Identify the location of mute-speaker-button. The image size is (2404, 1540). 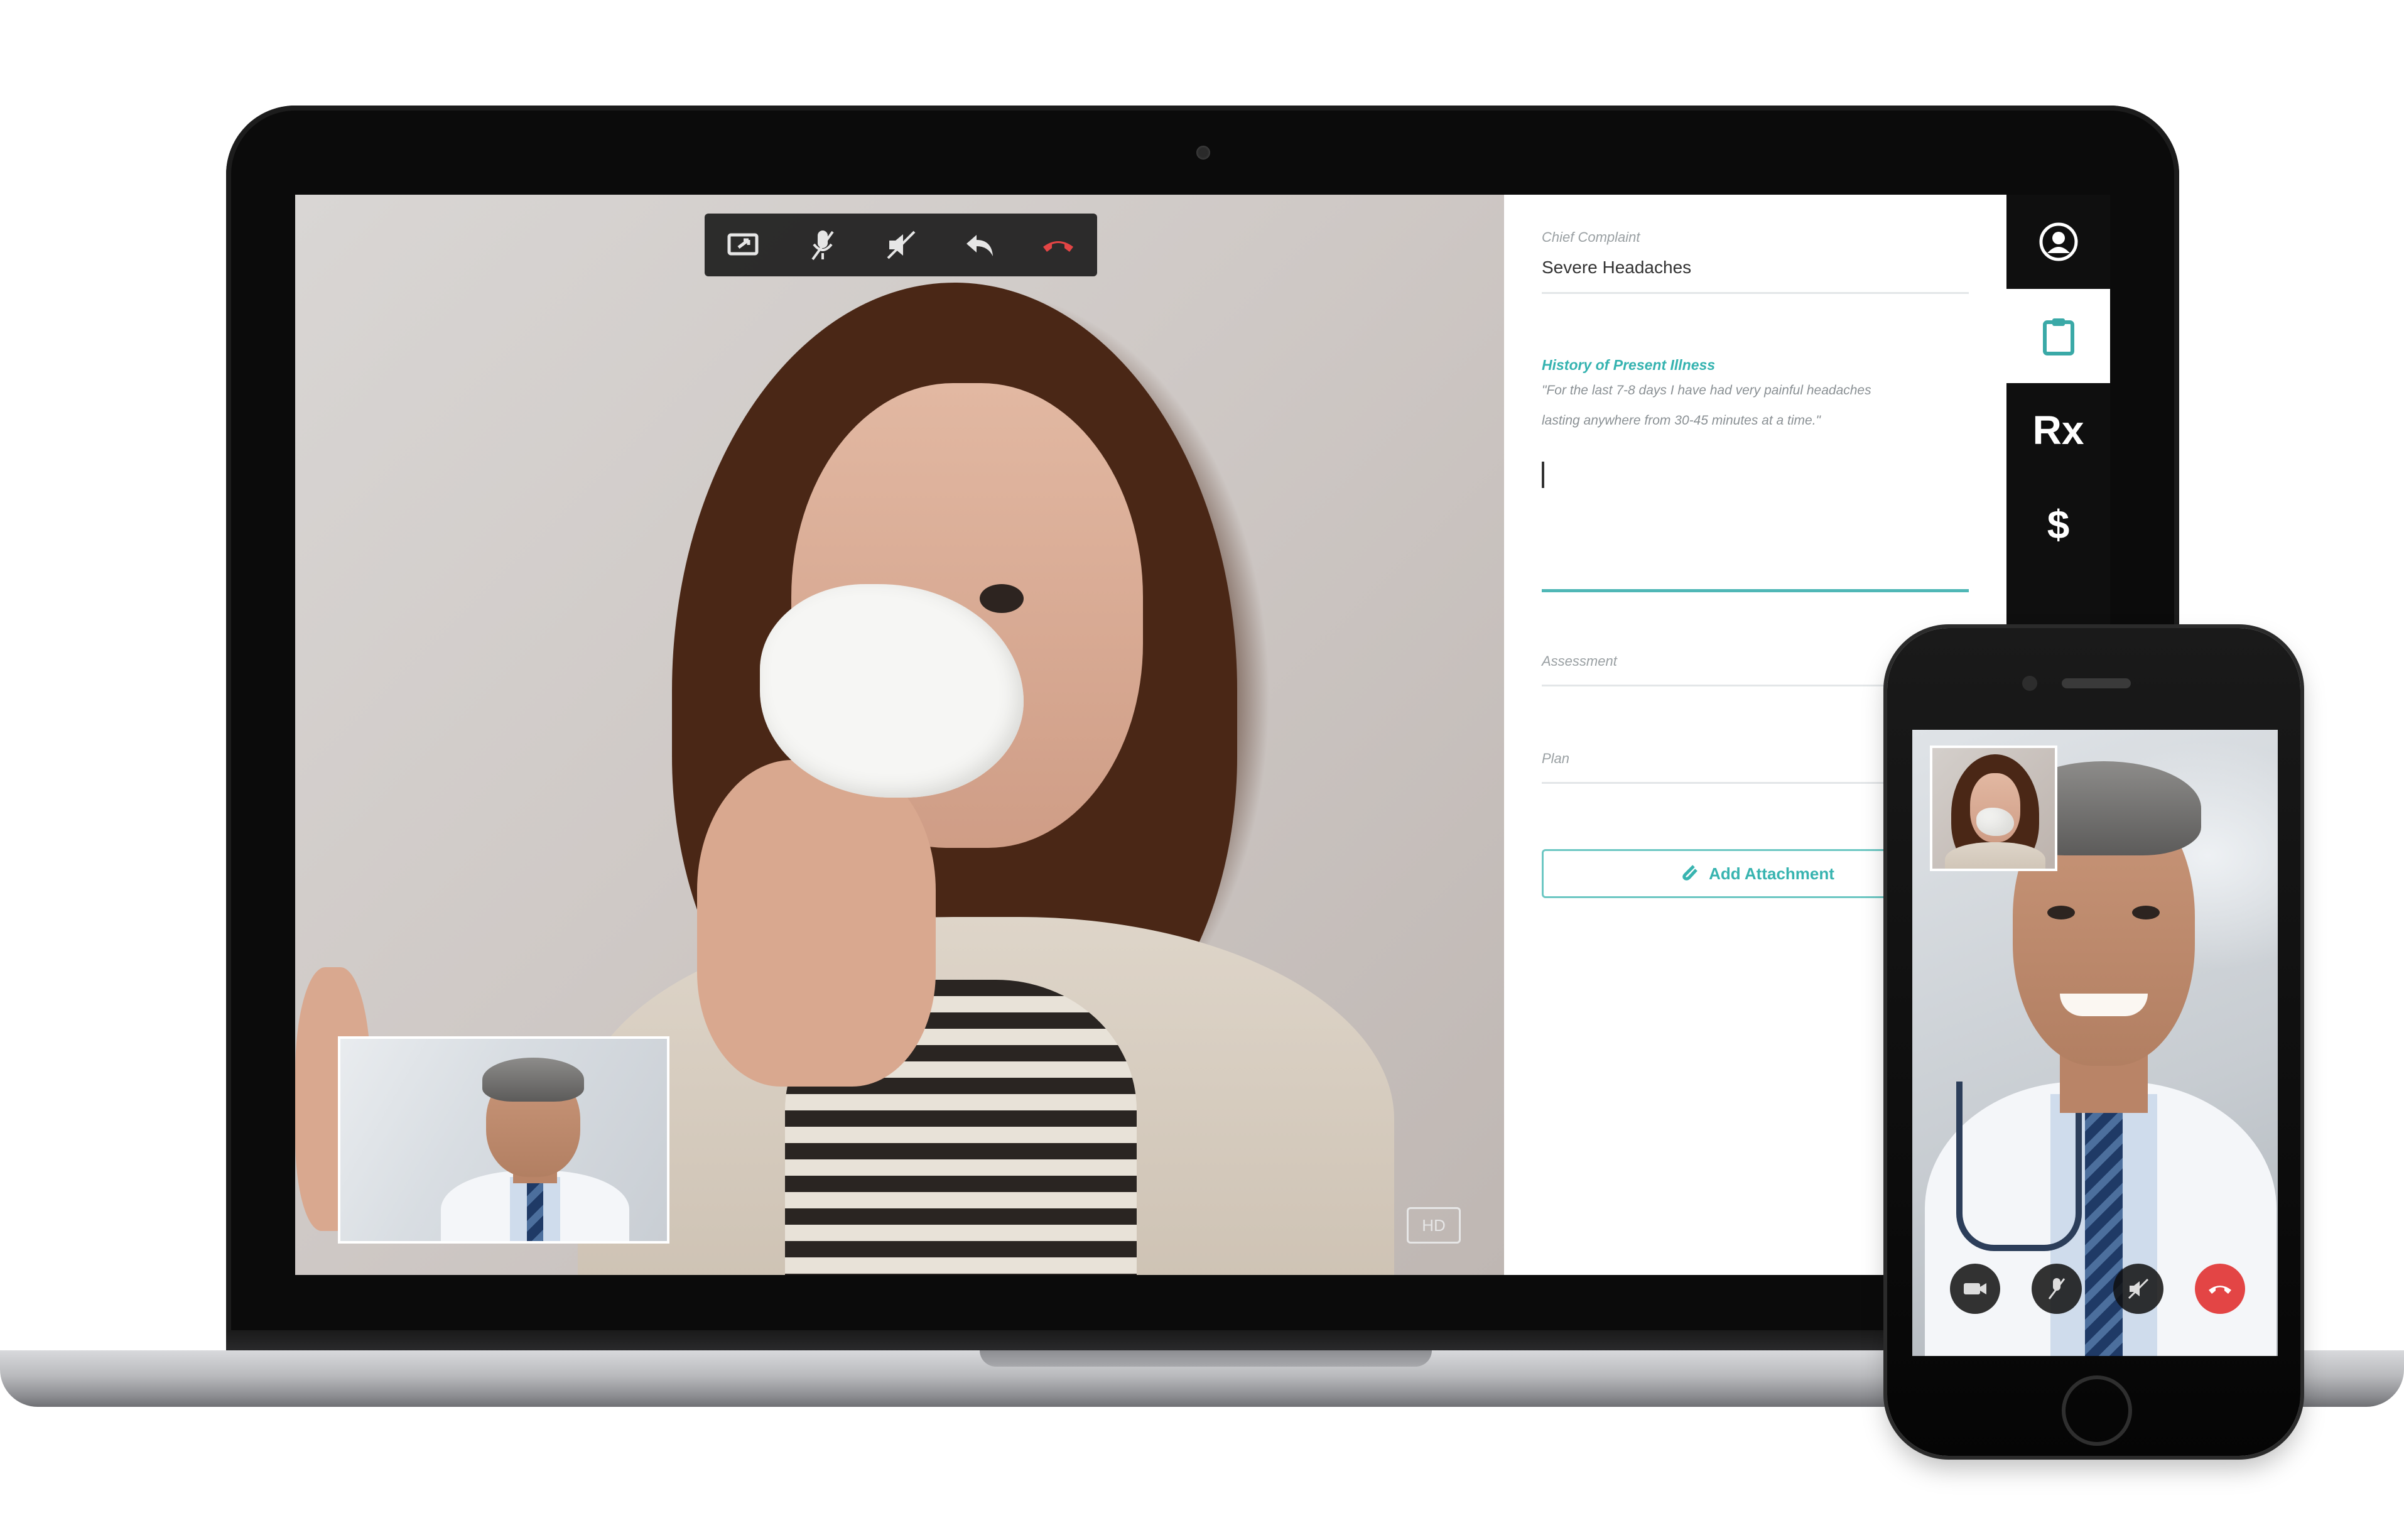
(901, 245).